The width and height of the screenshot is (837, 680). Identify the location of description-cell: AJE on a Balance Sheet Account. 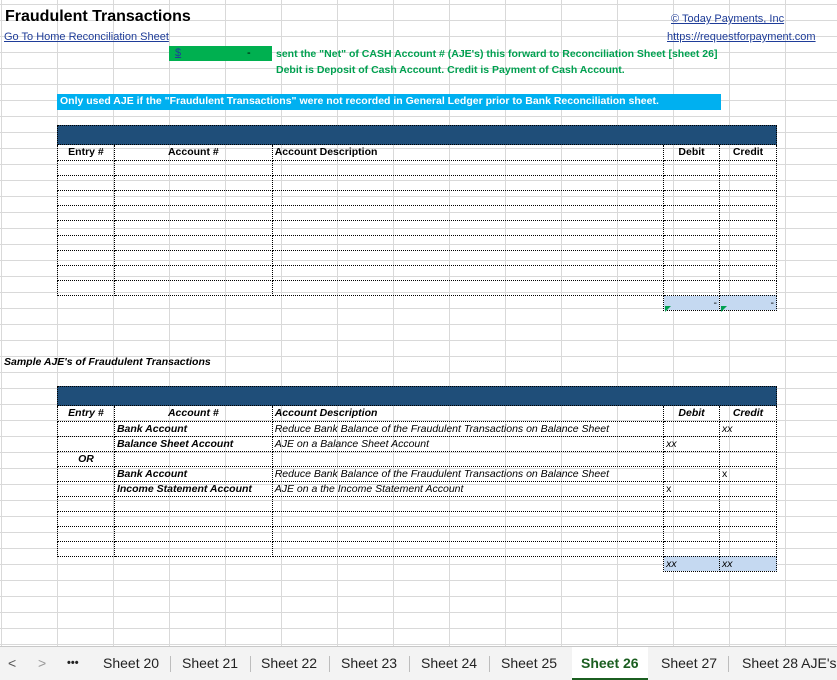
(468, 444).